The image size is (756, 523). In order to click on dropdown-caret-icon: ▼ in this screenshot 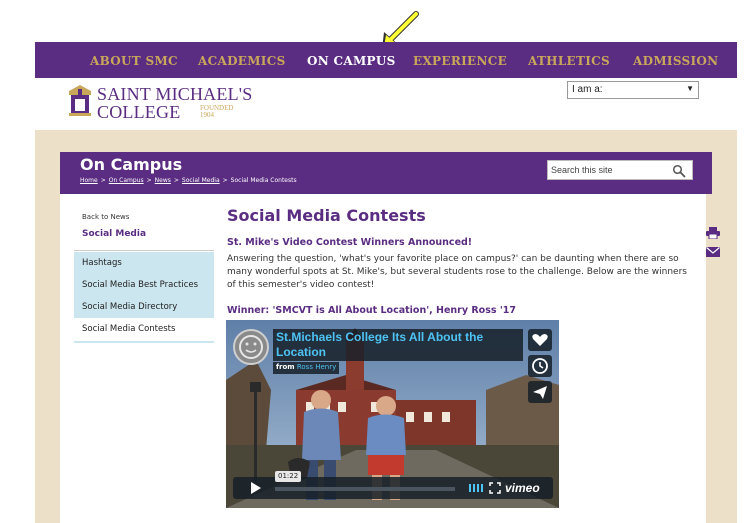, I will do `click(690, 88)`.